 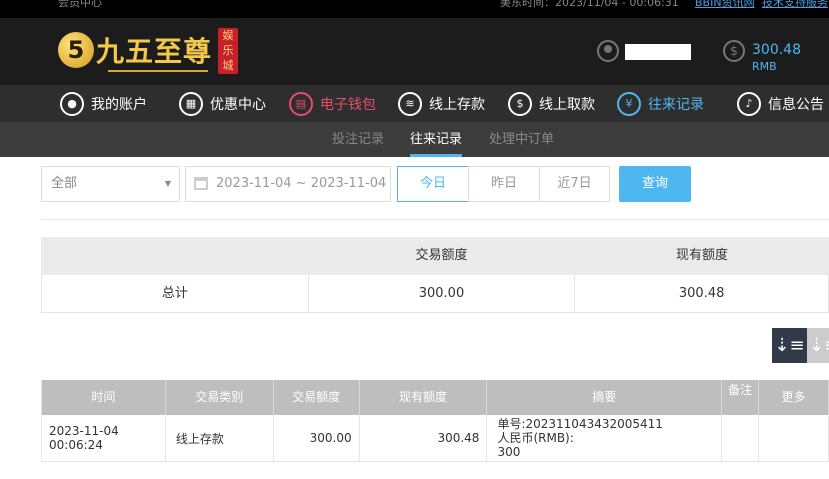 What do you see at coordinates (749, 103) in the screenshot?
I see `bell-icon: ♪` at bounding box center [749, 103].